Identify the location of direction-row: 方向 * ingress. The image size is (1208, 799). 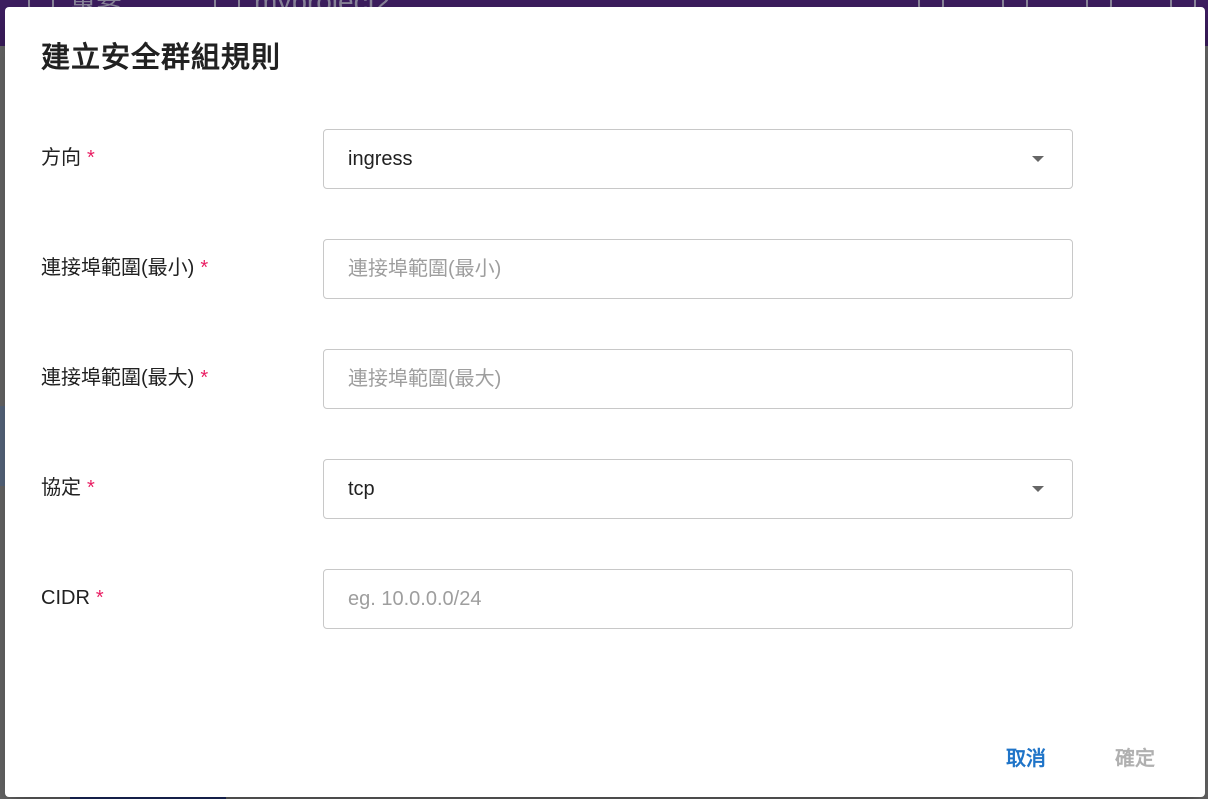
(558, 160).